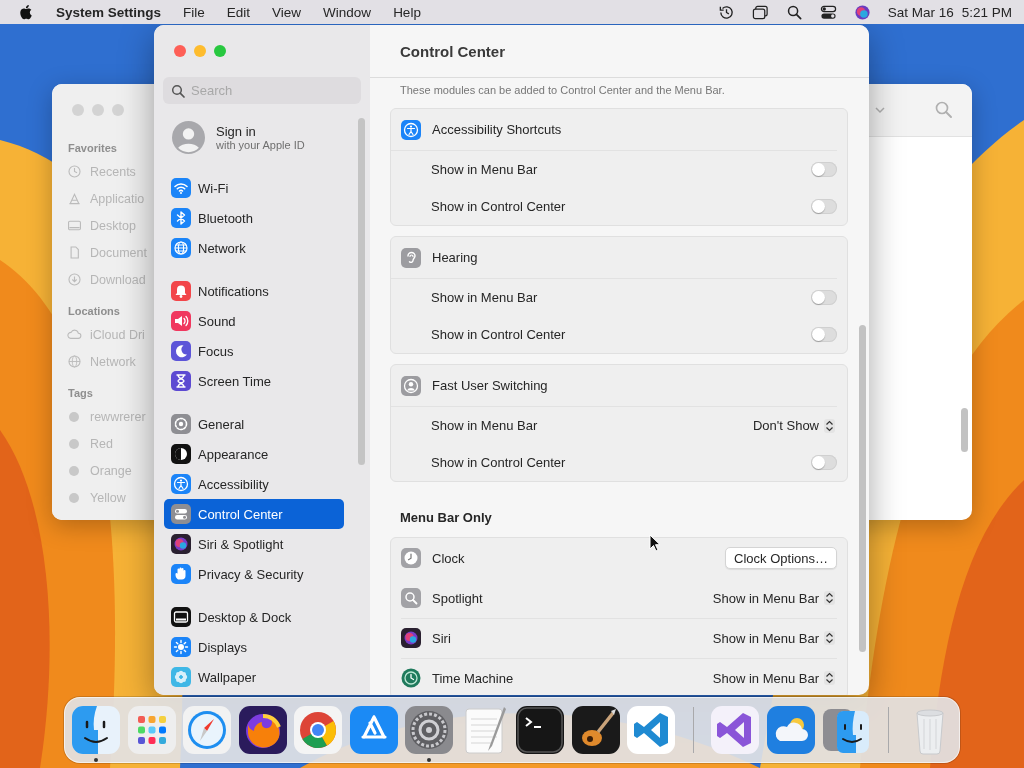 The width and height of the screenshot is (1024, 768). I want to click on wifi-icon, so click(181, 188).